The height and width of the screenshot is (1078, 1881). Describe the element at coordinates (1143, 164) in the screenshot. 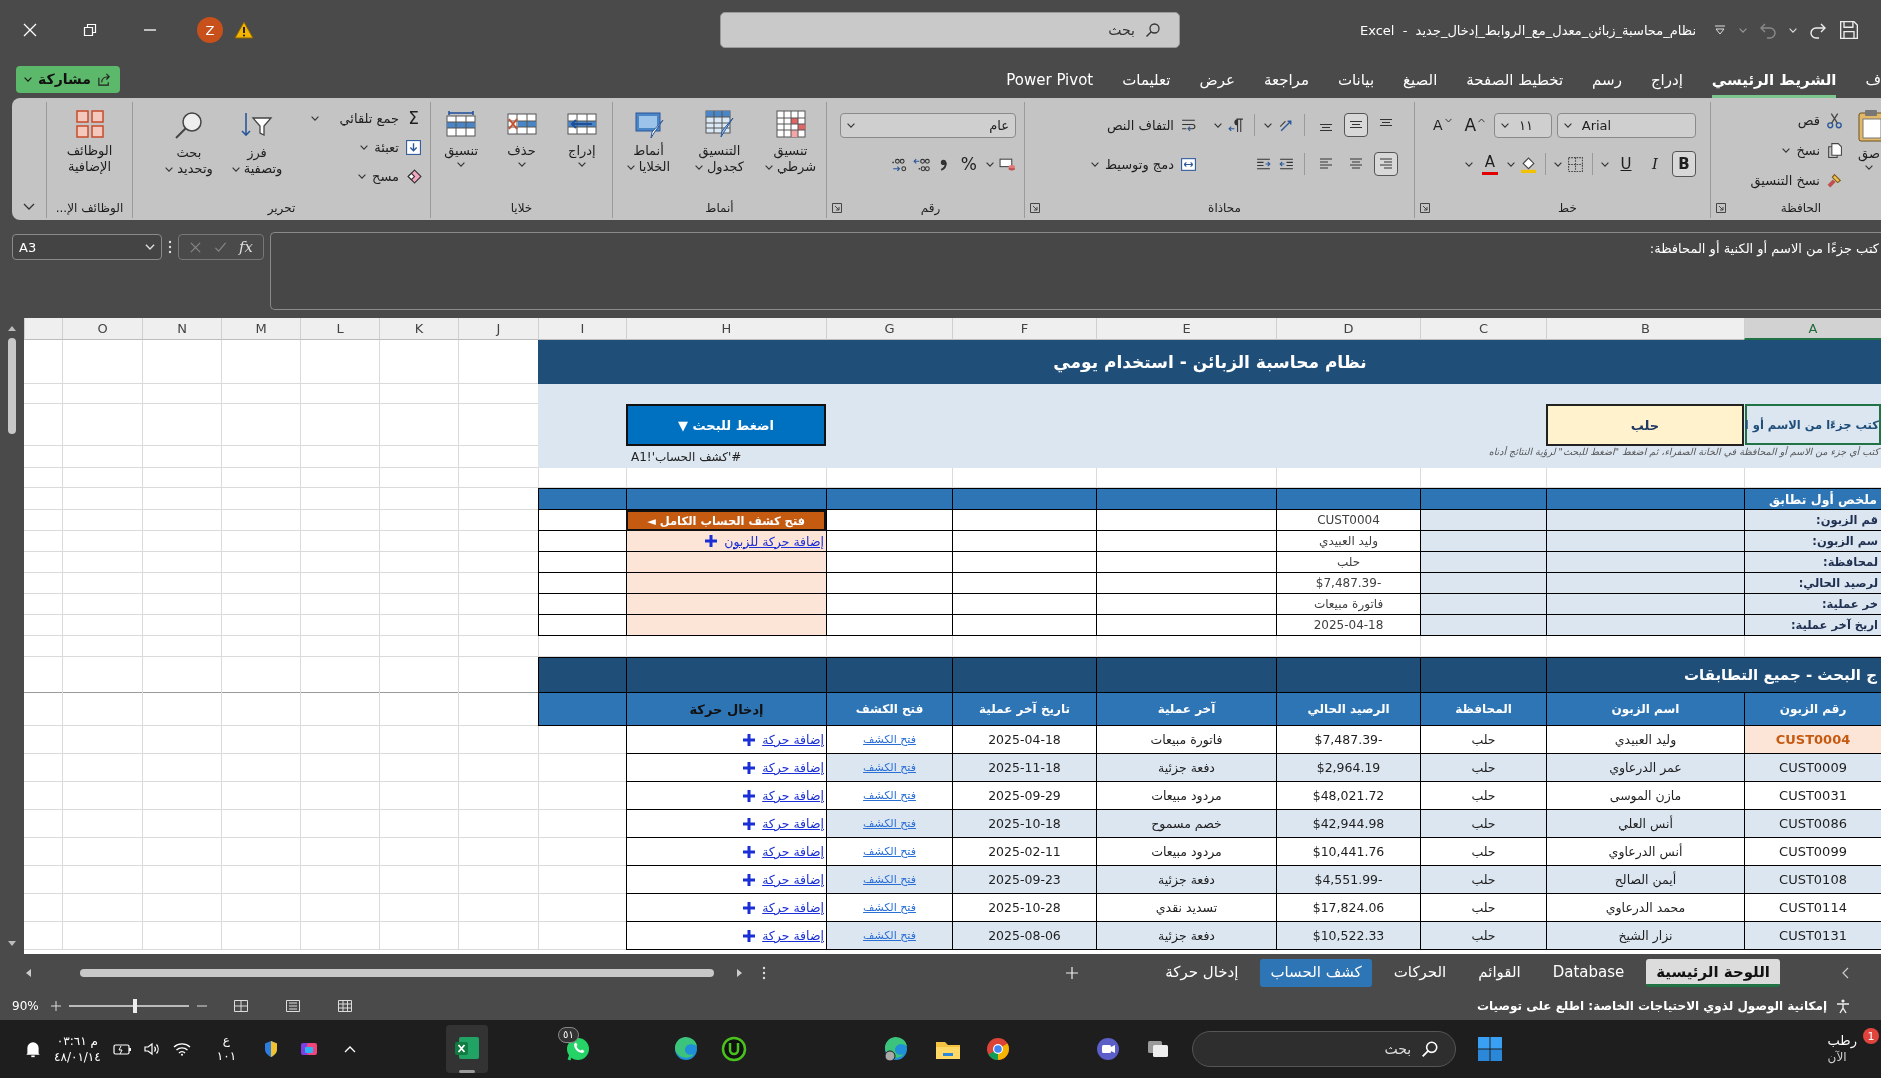

I see `merge-center-button: دمج وتوسيط` at that location.